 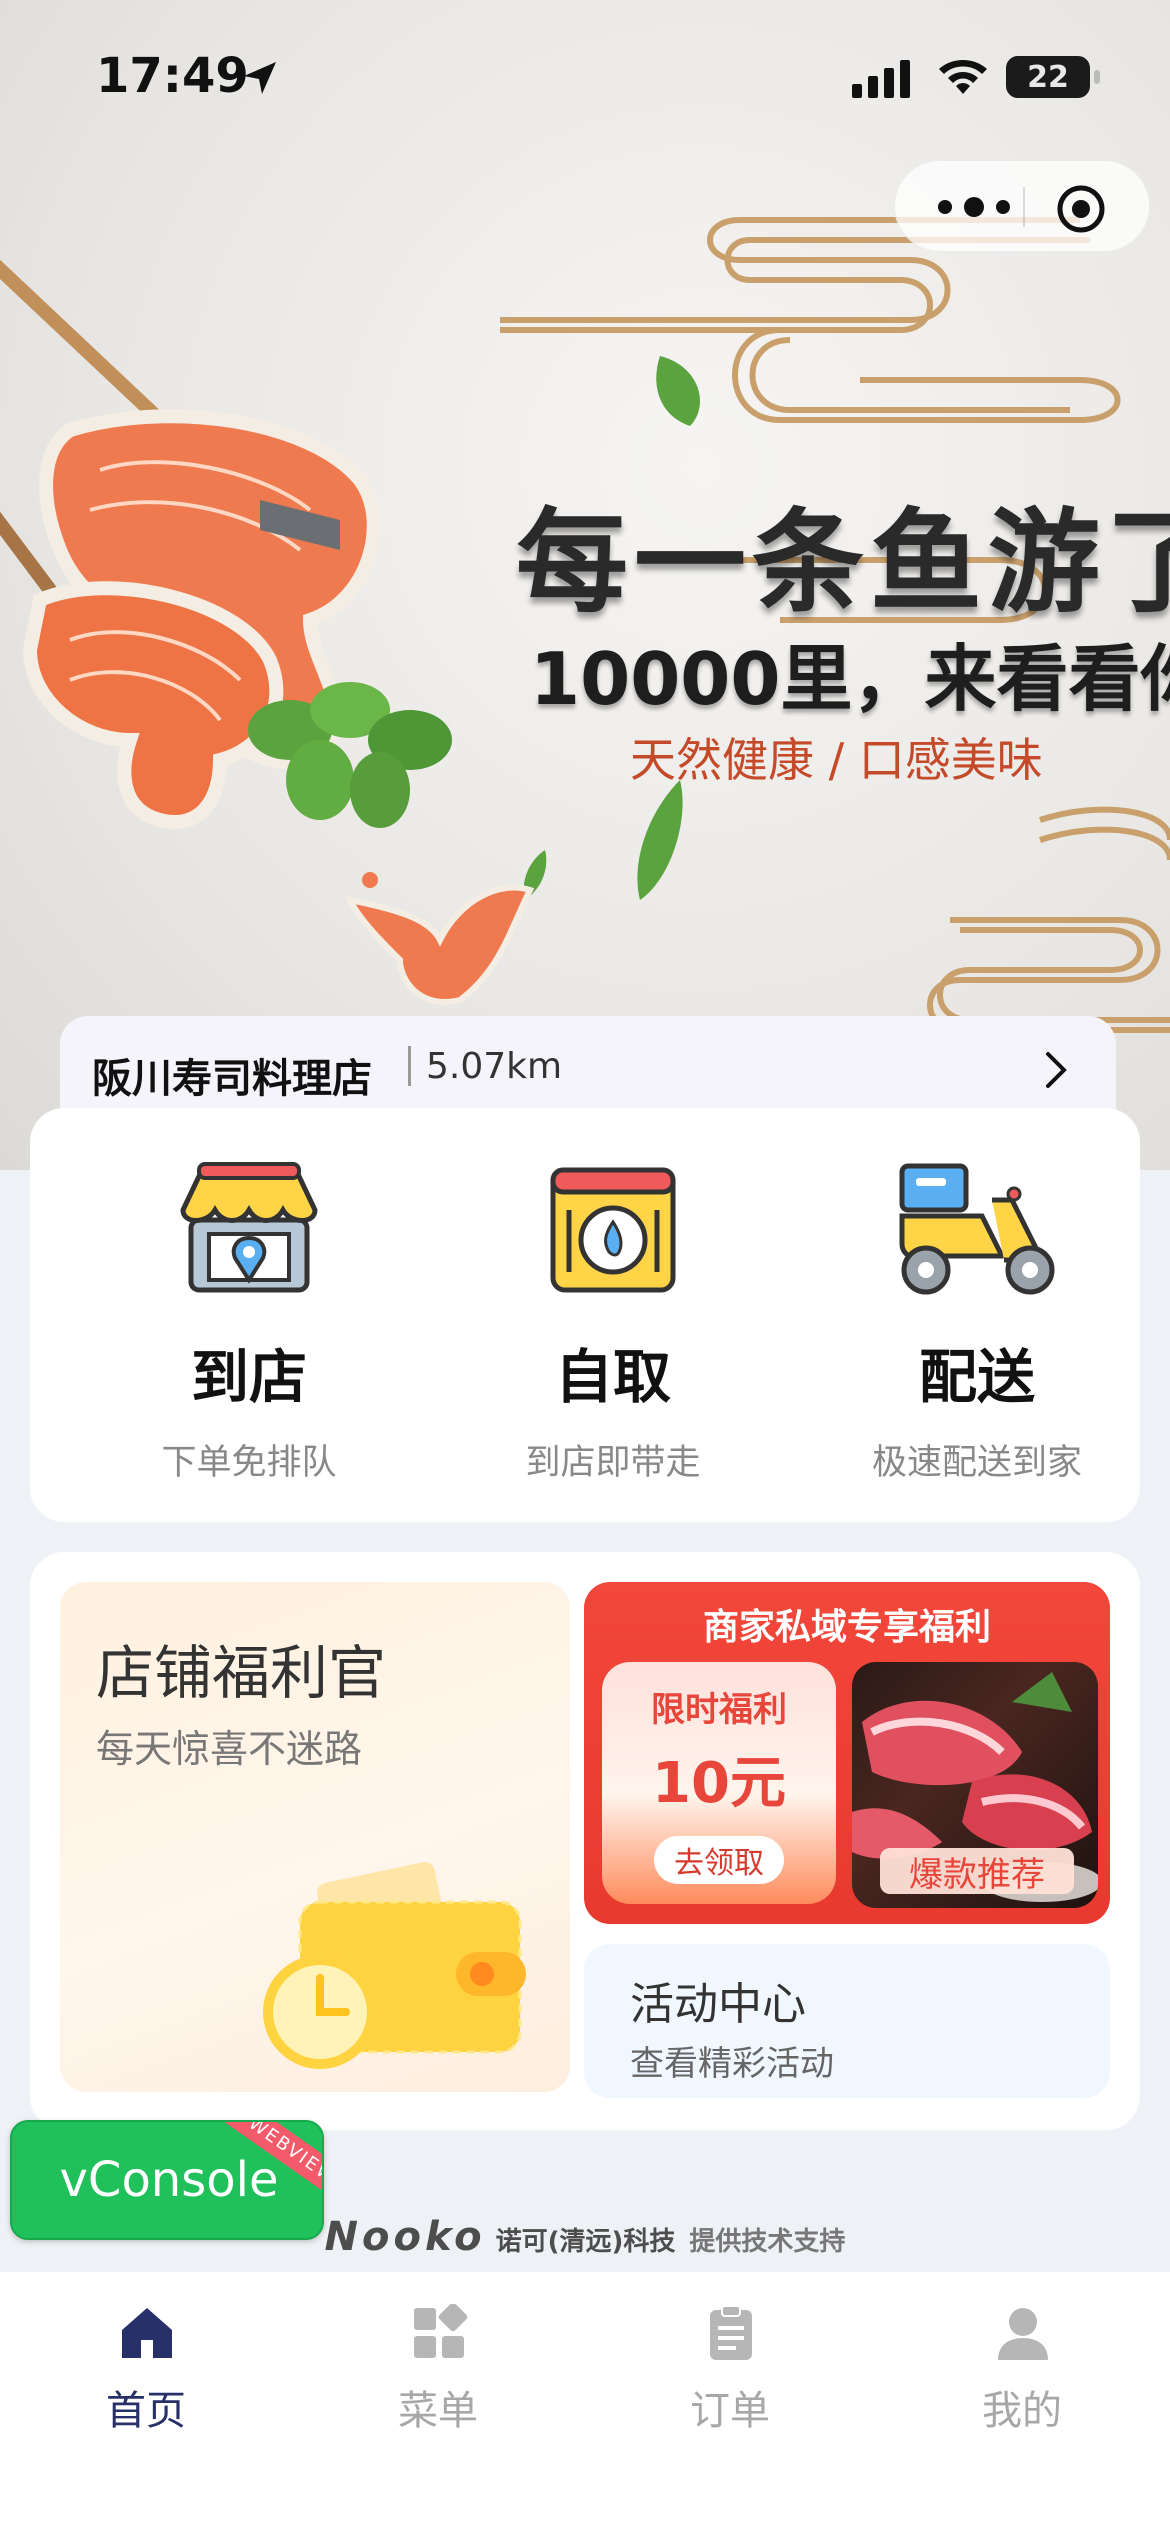 I want to click on fish-tail-graphic, so click(x=439, y=938).